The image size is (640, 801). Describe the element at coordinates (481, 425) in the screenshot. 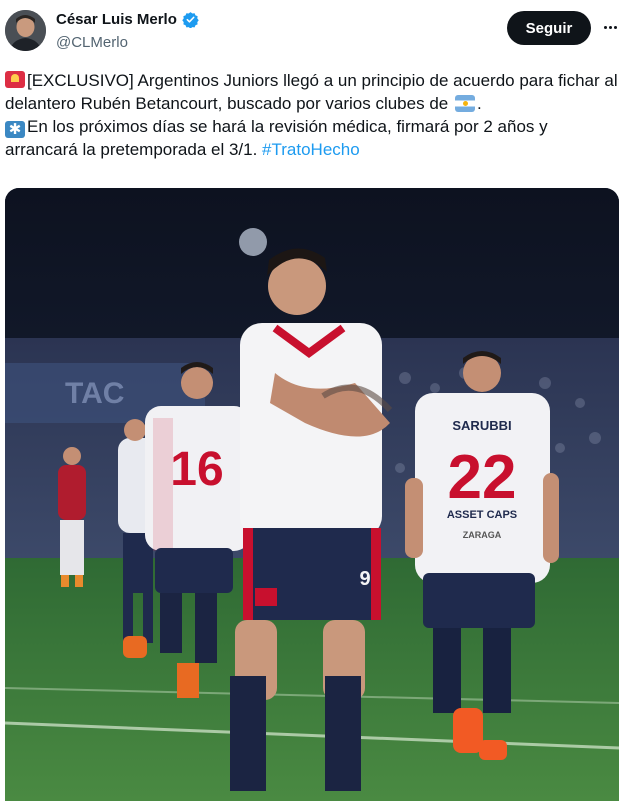

I see `shirt-name-sarubbi: SARUBBI` at that location.